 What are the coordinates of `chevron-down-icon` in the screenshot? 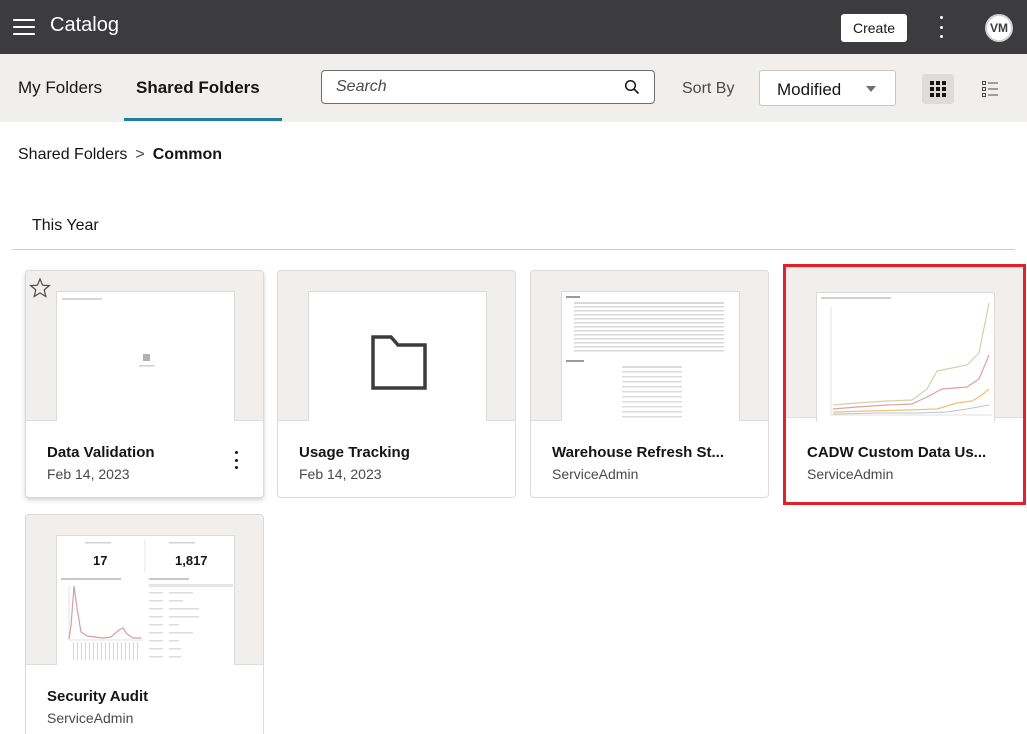 It's located at (871, 89).